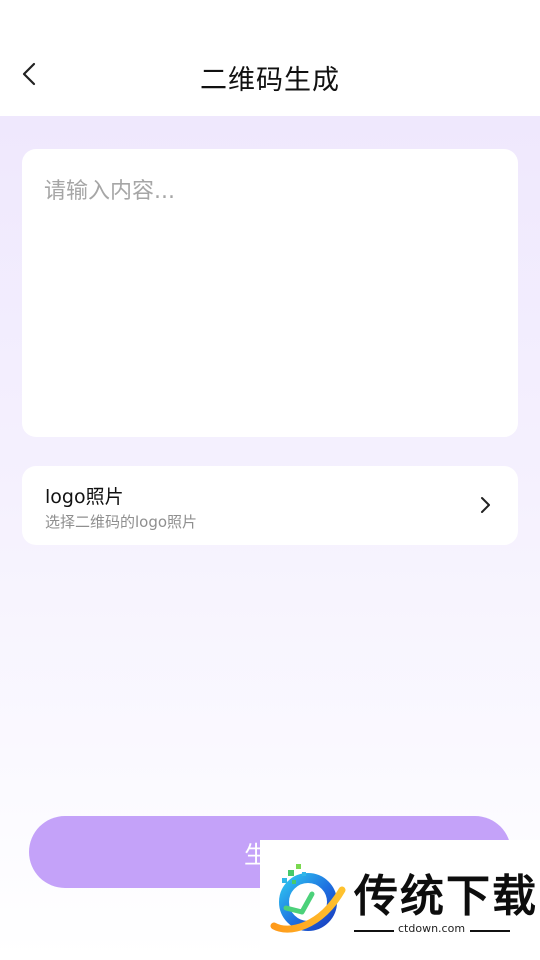  Describe the element at coordinates (374, 931) in the screenshot. I see `watermark-divider-left` at that location.